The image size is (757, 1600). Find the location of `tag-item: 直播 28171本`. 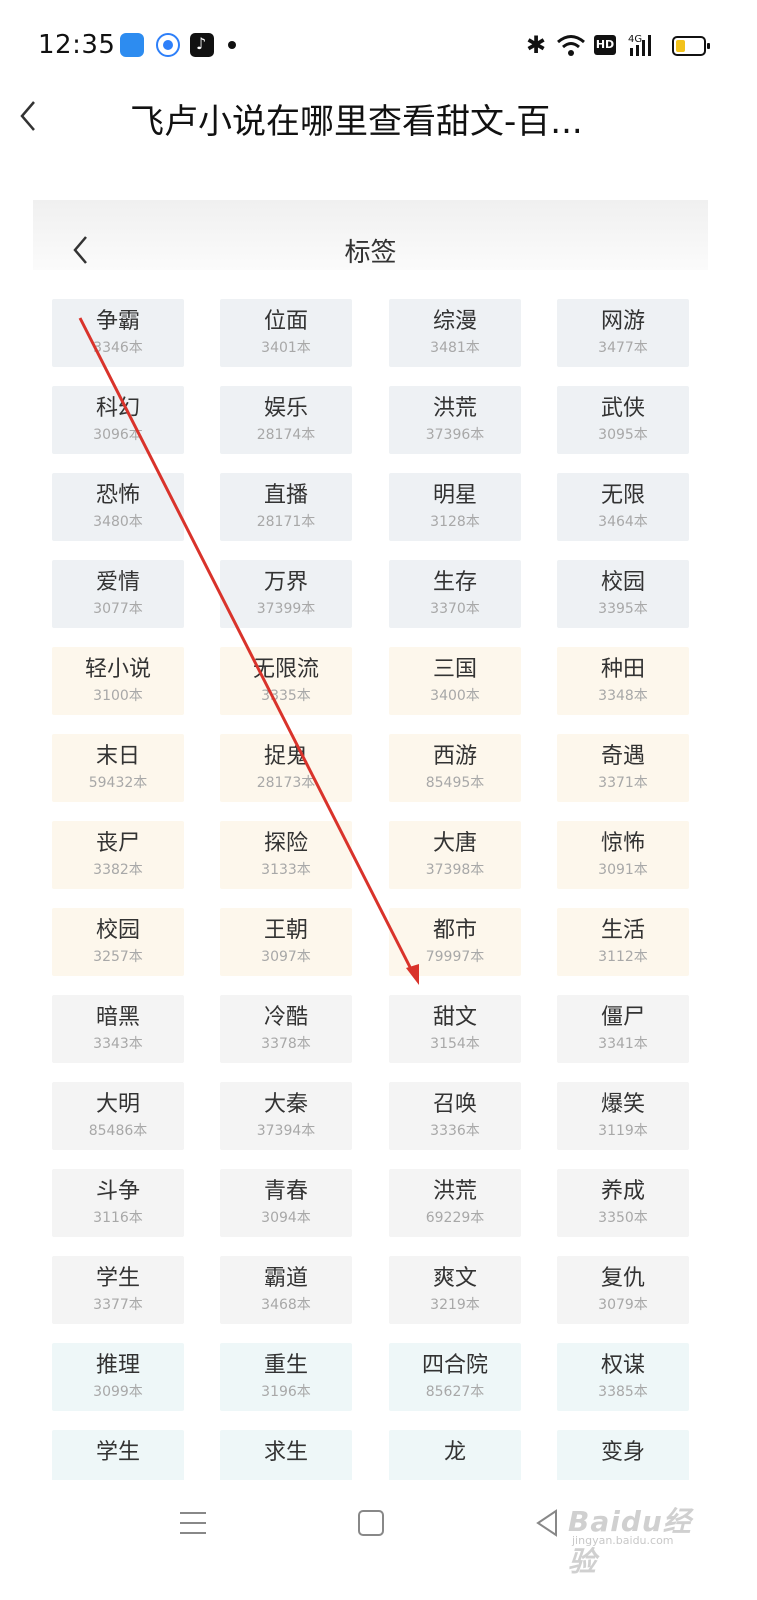

tag-item: 直播 28171本 is located at coordinates (286, 507).